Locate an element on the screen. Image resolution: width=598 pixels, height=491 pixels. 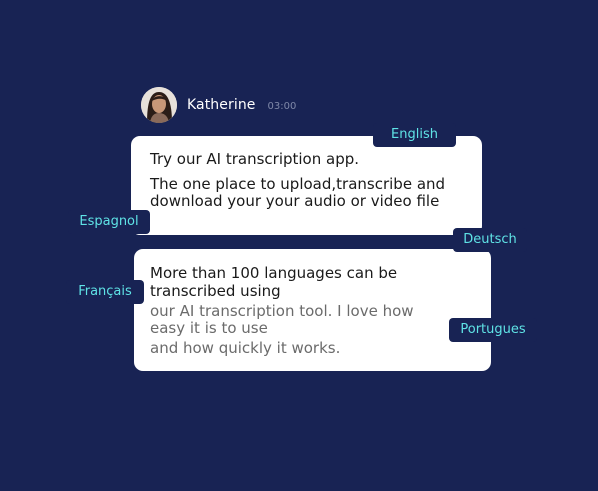
language-tag-portugues: Portugues is located at coordinates (493, 330).